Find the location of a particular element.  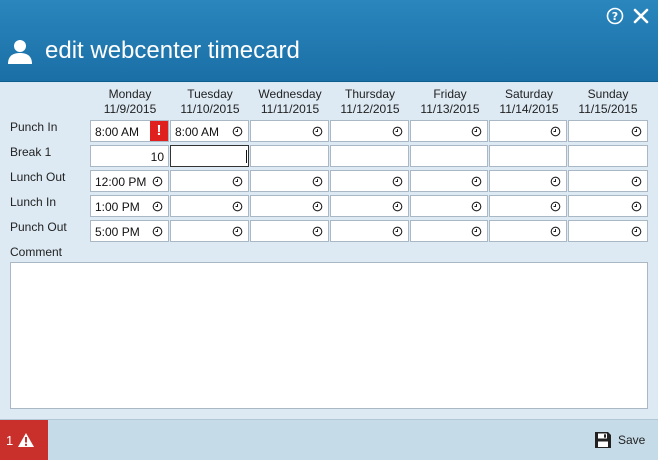

punch-in-saturday-field is located at coordinates (528, 131).